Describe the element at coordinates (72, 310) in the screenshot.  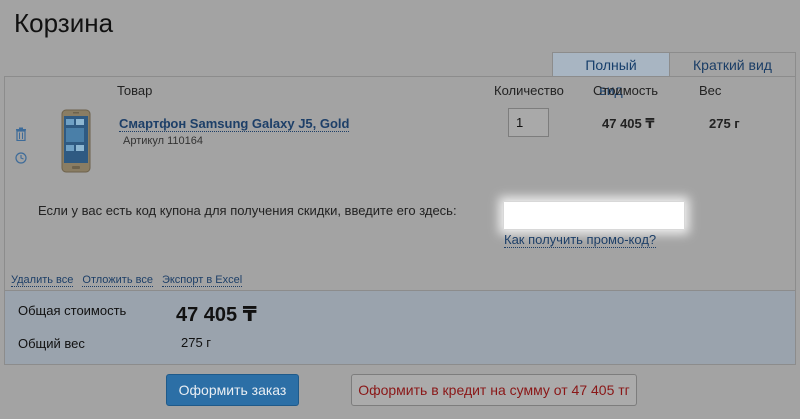
I see `total-cost-label: Общая стоимость` at that location.